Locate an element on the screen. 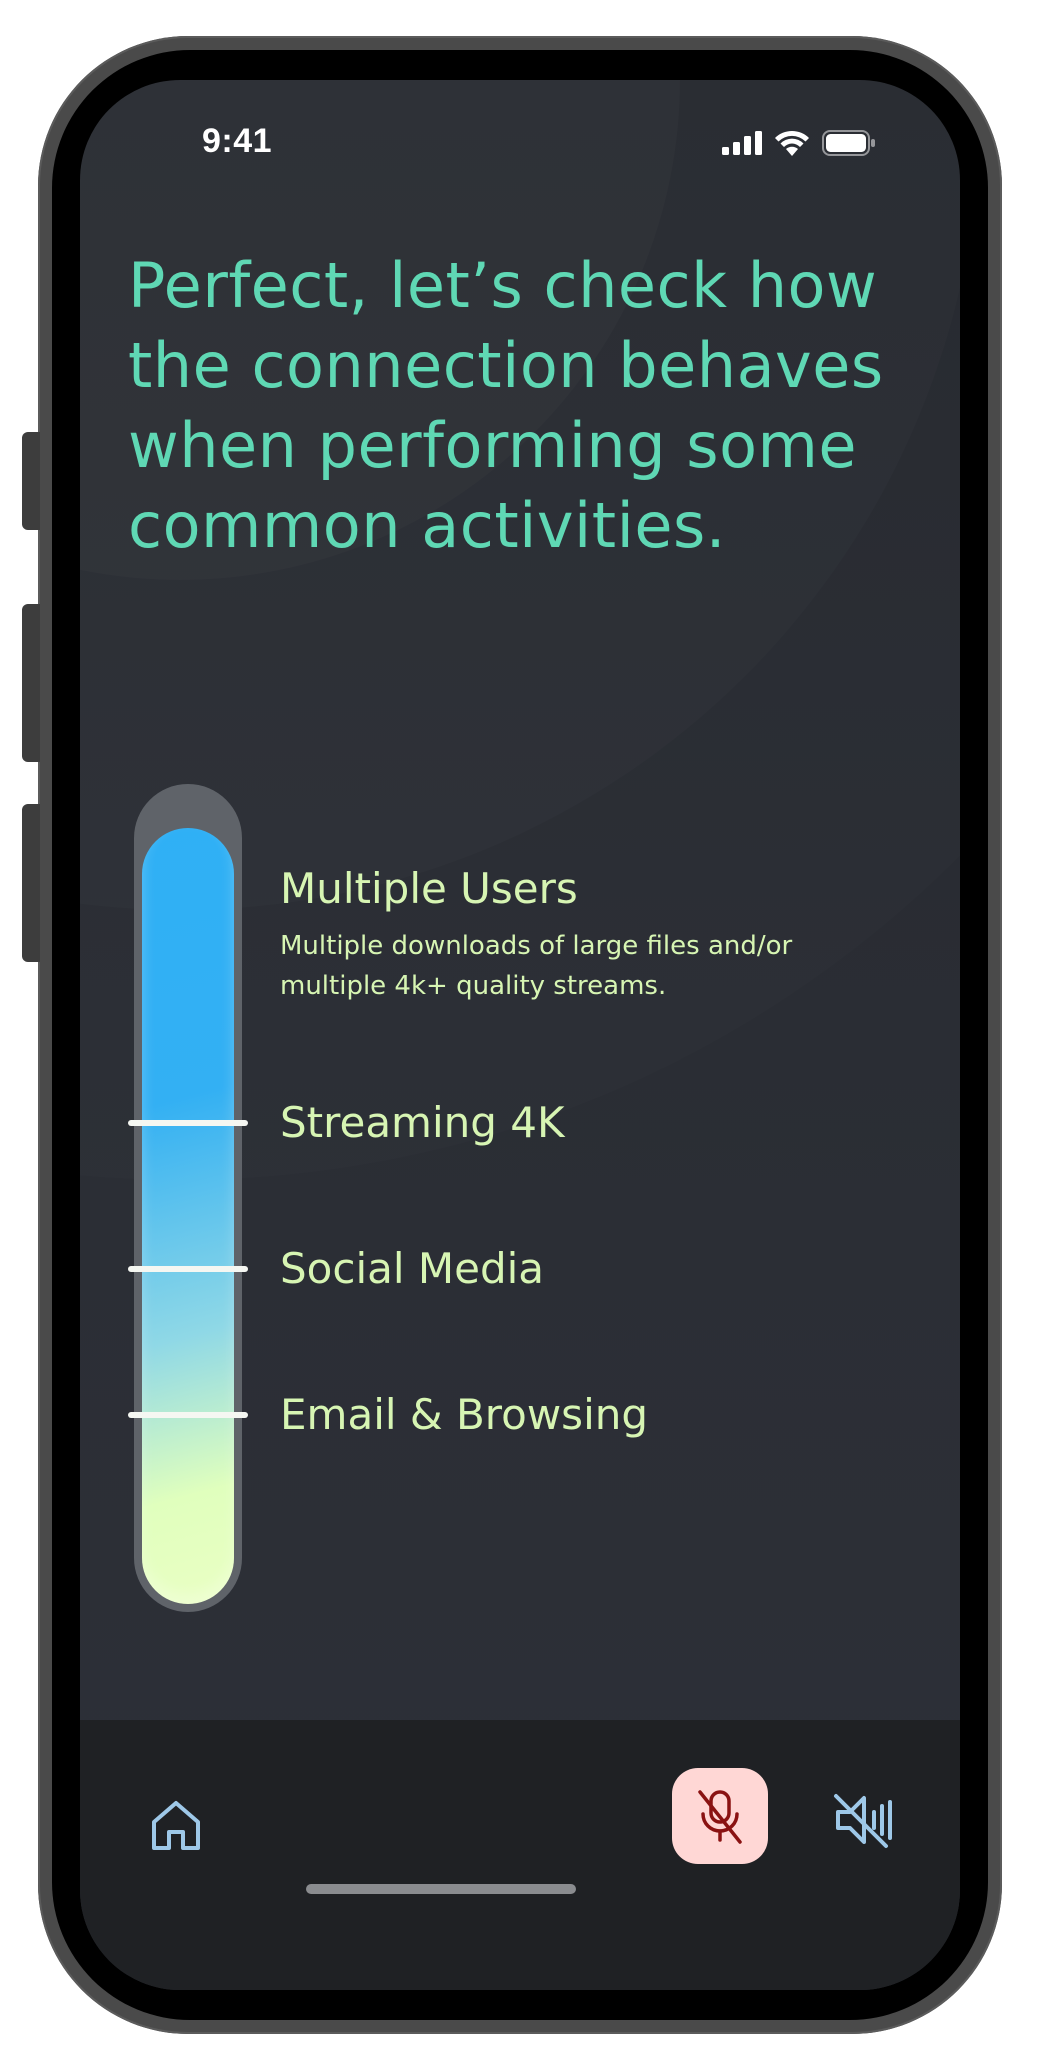 This screenshot has width=1040, height=2072. meter-tick-social is located at coordinates (188, 1269).